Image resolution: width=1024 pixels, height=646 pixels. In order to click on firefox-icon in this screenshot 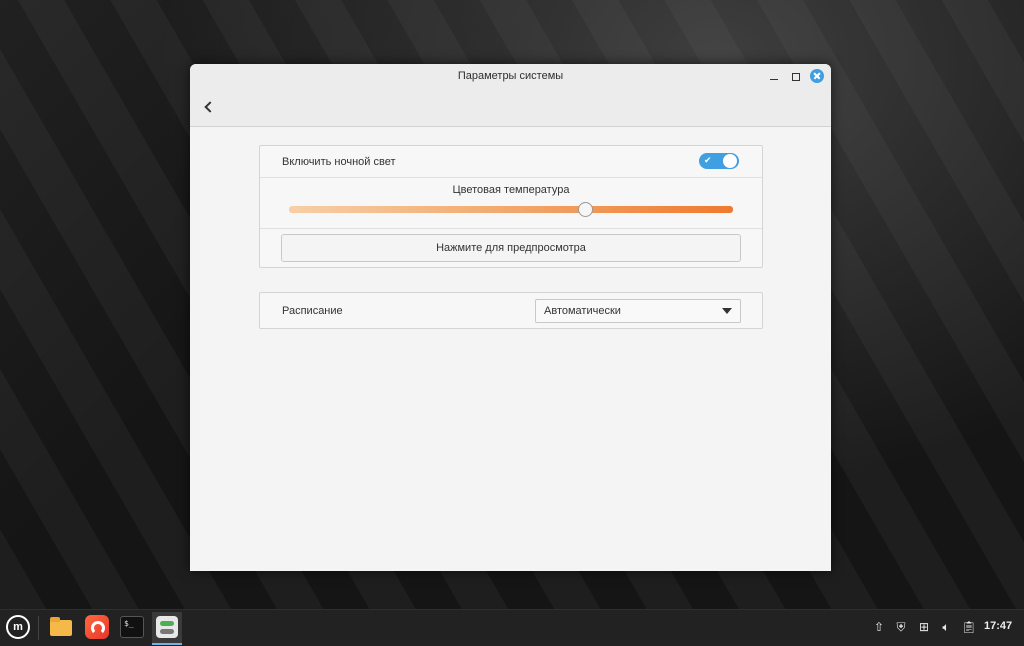, I will do `click(97, 627)`.